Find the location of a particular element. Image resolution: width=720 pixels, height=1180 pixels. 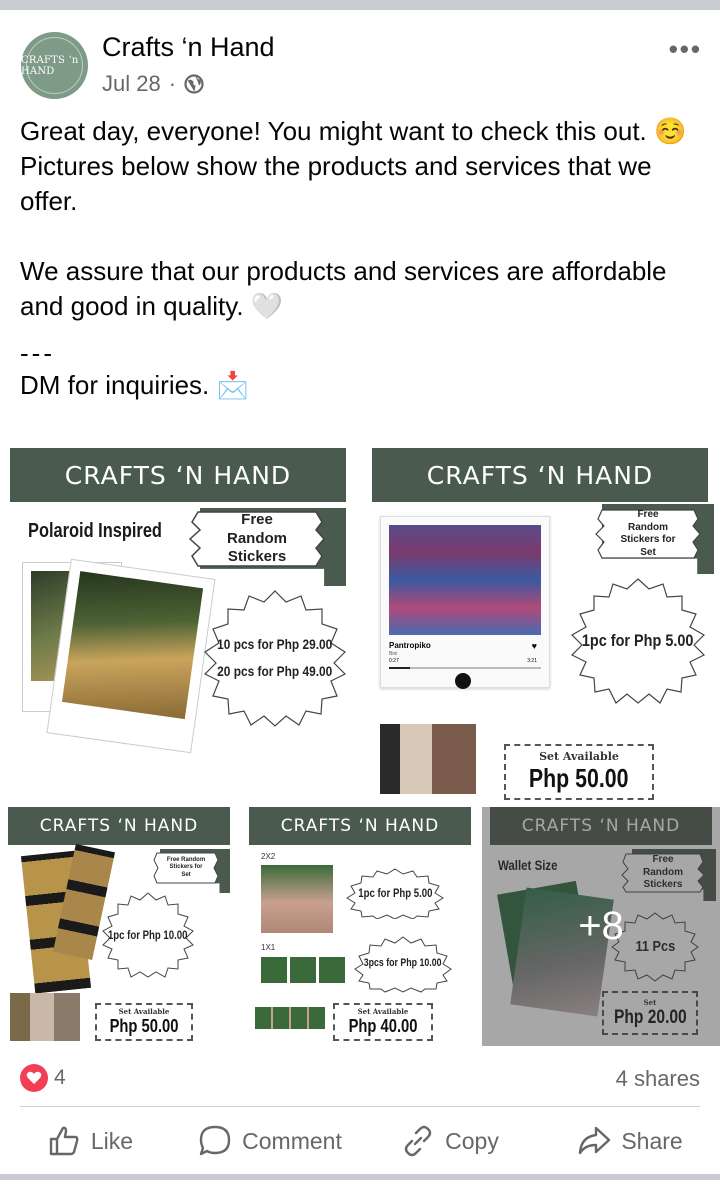

set-available-box: Set Available Php 40.00 is located at coordinates (383, 1022).